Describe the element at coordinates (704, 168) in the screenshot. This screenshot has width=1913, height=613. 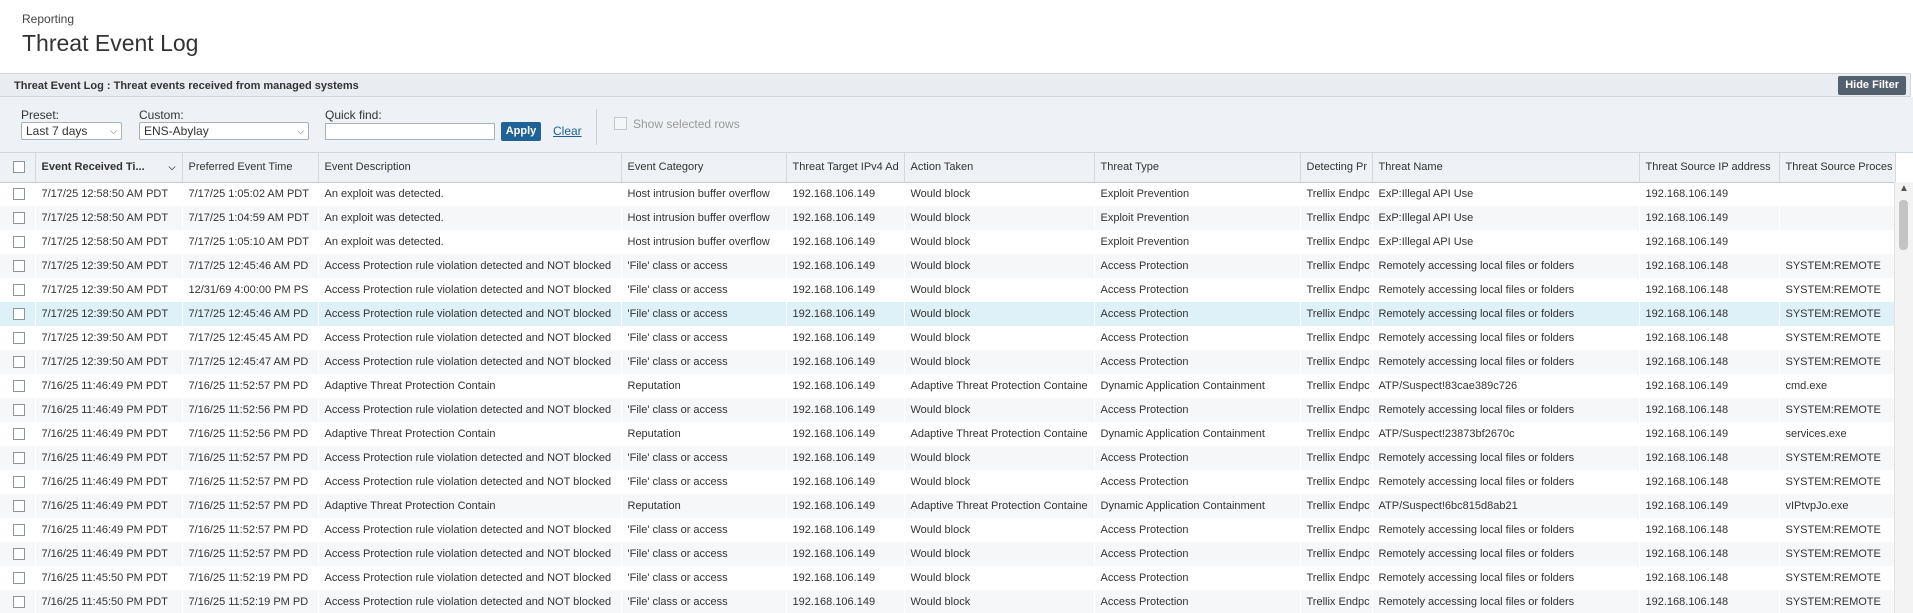
I see `column-header: Event Category` at that location.